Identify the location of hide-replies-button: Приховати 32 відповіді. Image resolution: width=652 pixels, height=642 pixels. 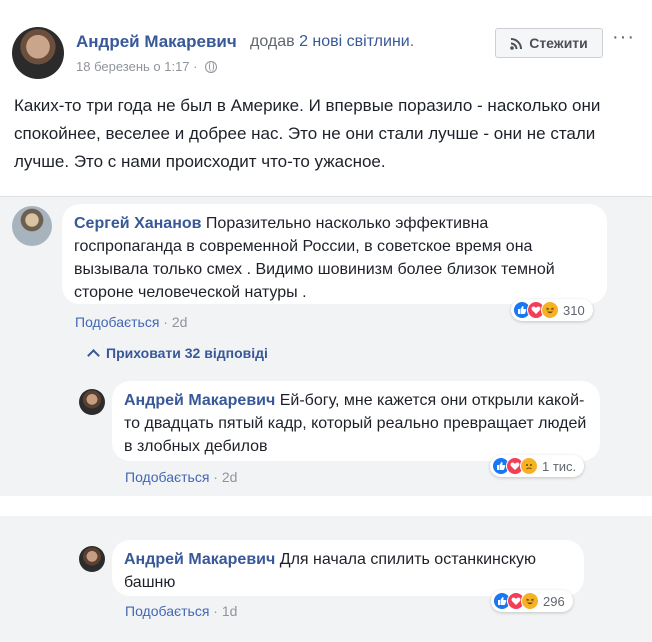
(177, 353).